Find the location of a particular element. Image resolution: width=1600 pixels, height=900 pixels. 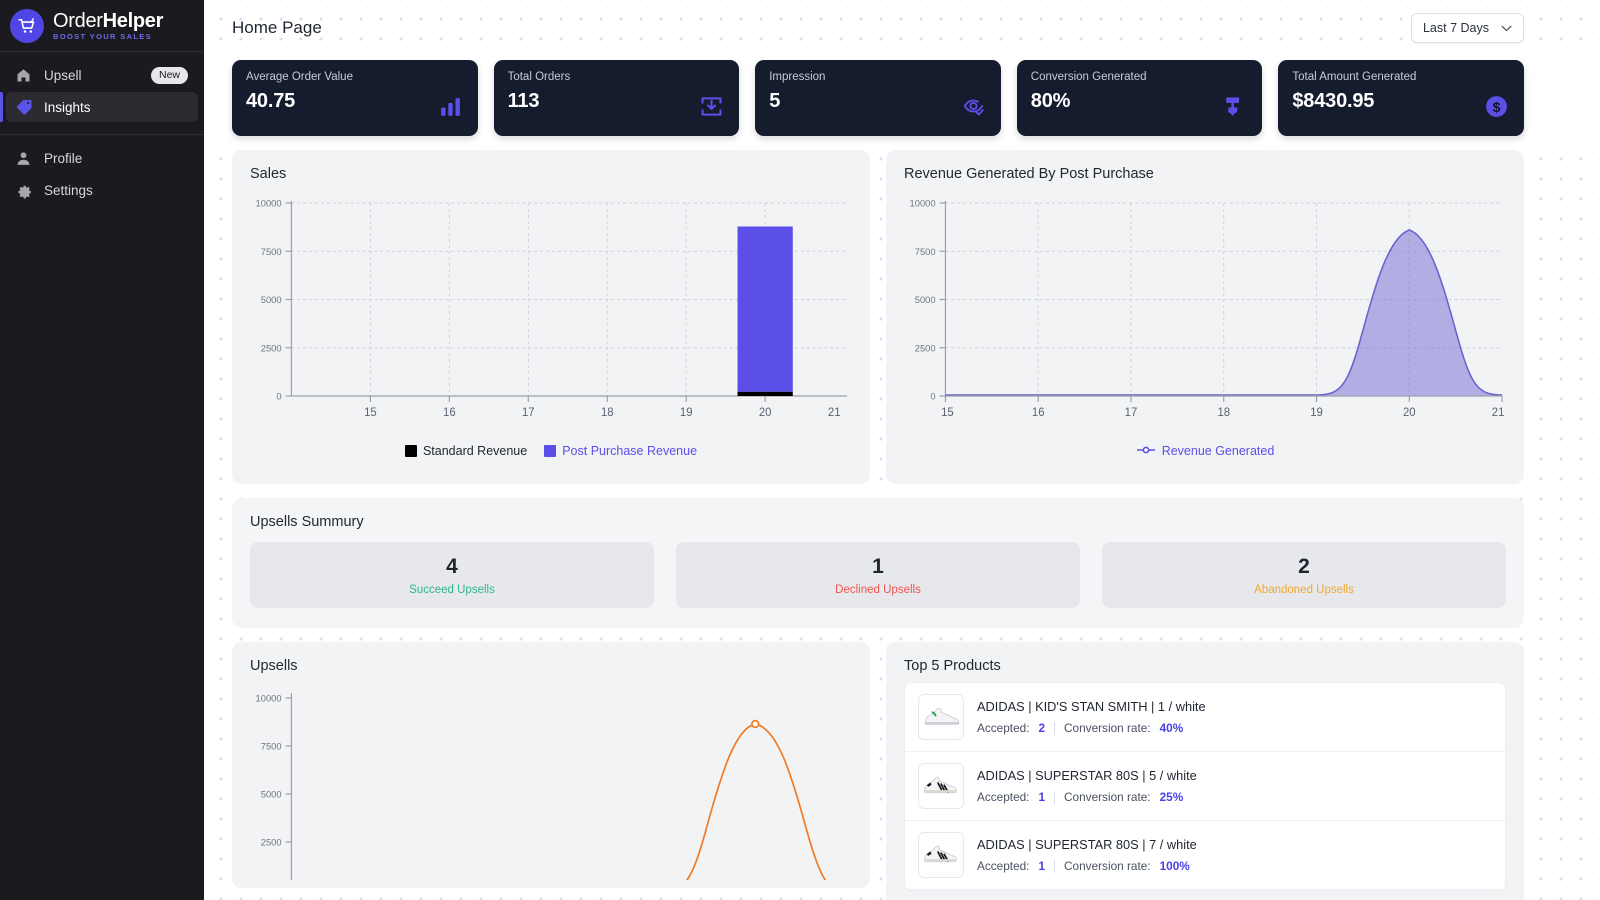

user-icon is located at coordinates (23, 158).